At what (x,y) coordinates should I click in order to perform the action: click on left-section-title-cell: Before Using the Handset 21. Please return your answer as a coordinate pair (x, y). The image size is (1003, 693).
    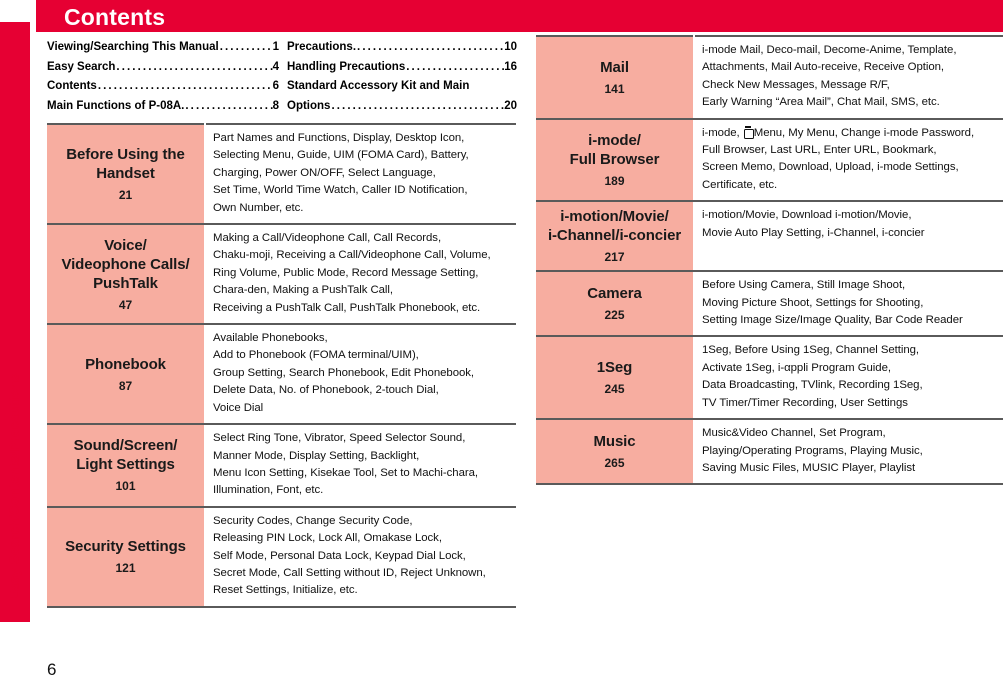
    Looking at the image, I should click on (126, 174).